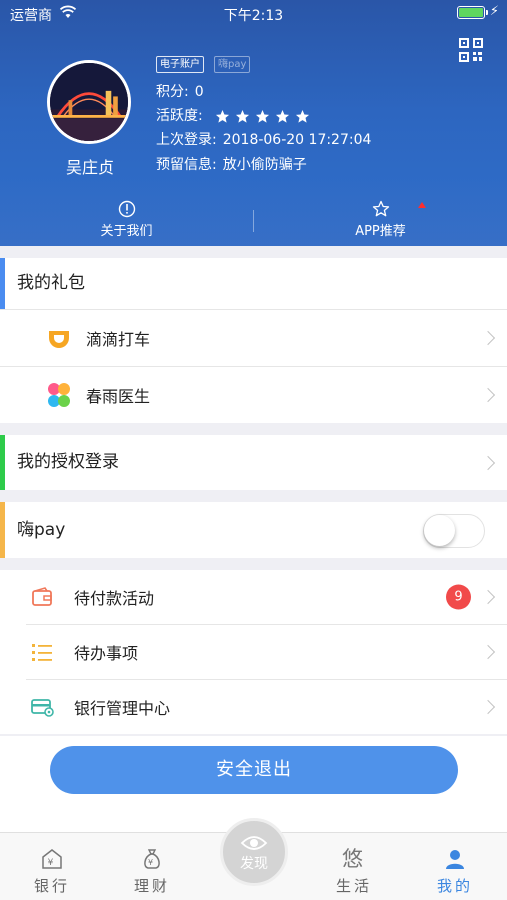 Image resolution: width=507 pixels, height=900 pixels. I want to click on money-bag-icon: ¥, so click(152, 859).